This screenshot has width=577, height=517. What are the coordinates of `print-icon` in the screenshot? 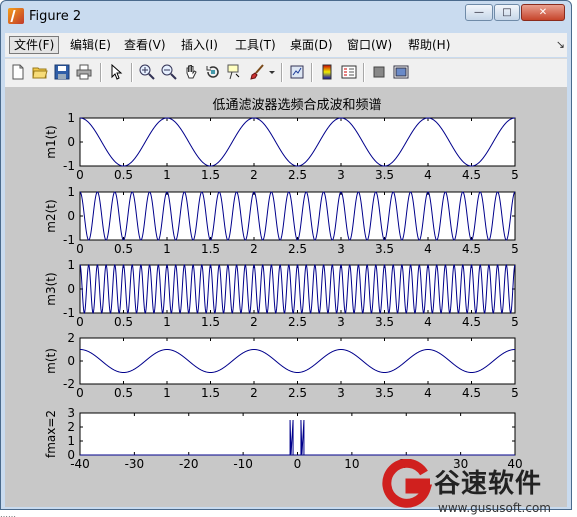 It's located at (84, 72).